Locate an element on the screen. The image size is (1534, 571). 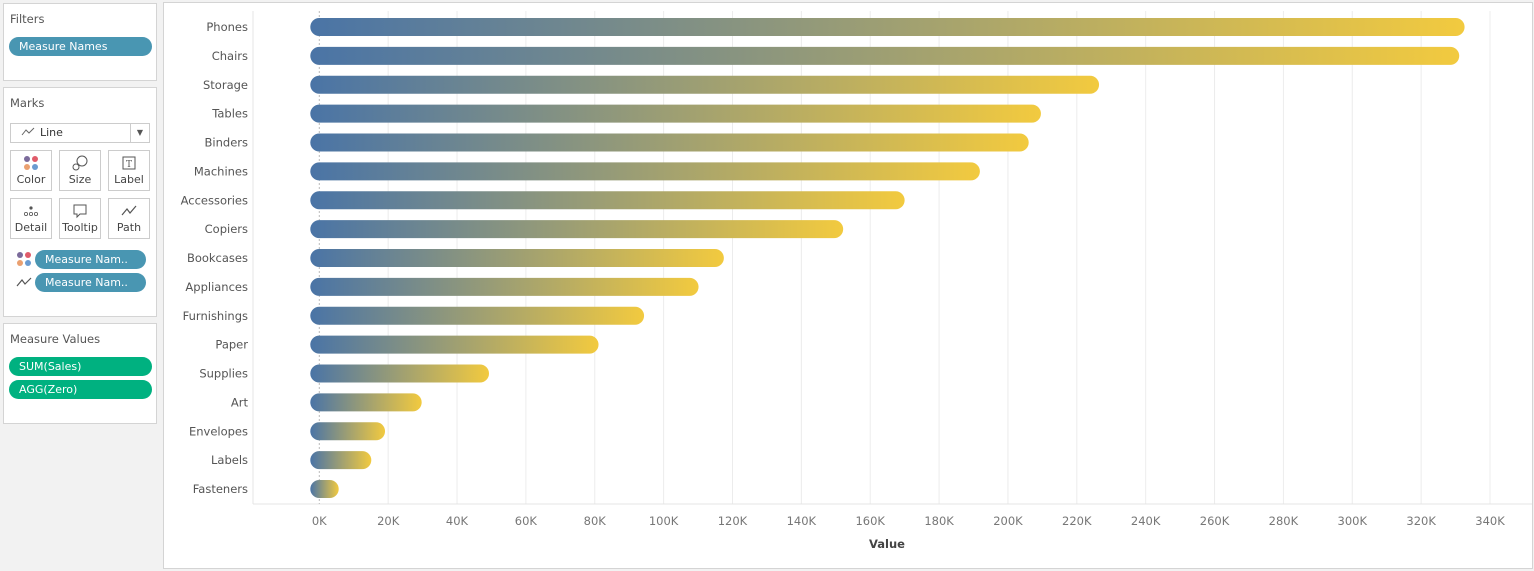
measure-values-title: Measure Values is located at coordinates (55, 339).